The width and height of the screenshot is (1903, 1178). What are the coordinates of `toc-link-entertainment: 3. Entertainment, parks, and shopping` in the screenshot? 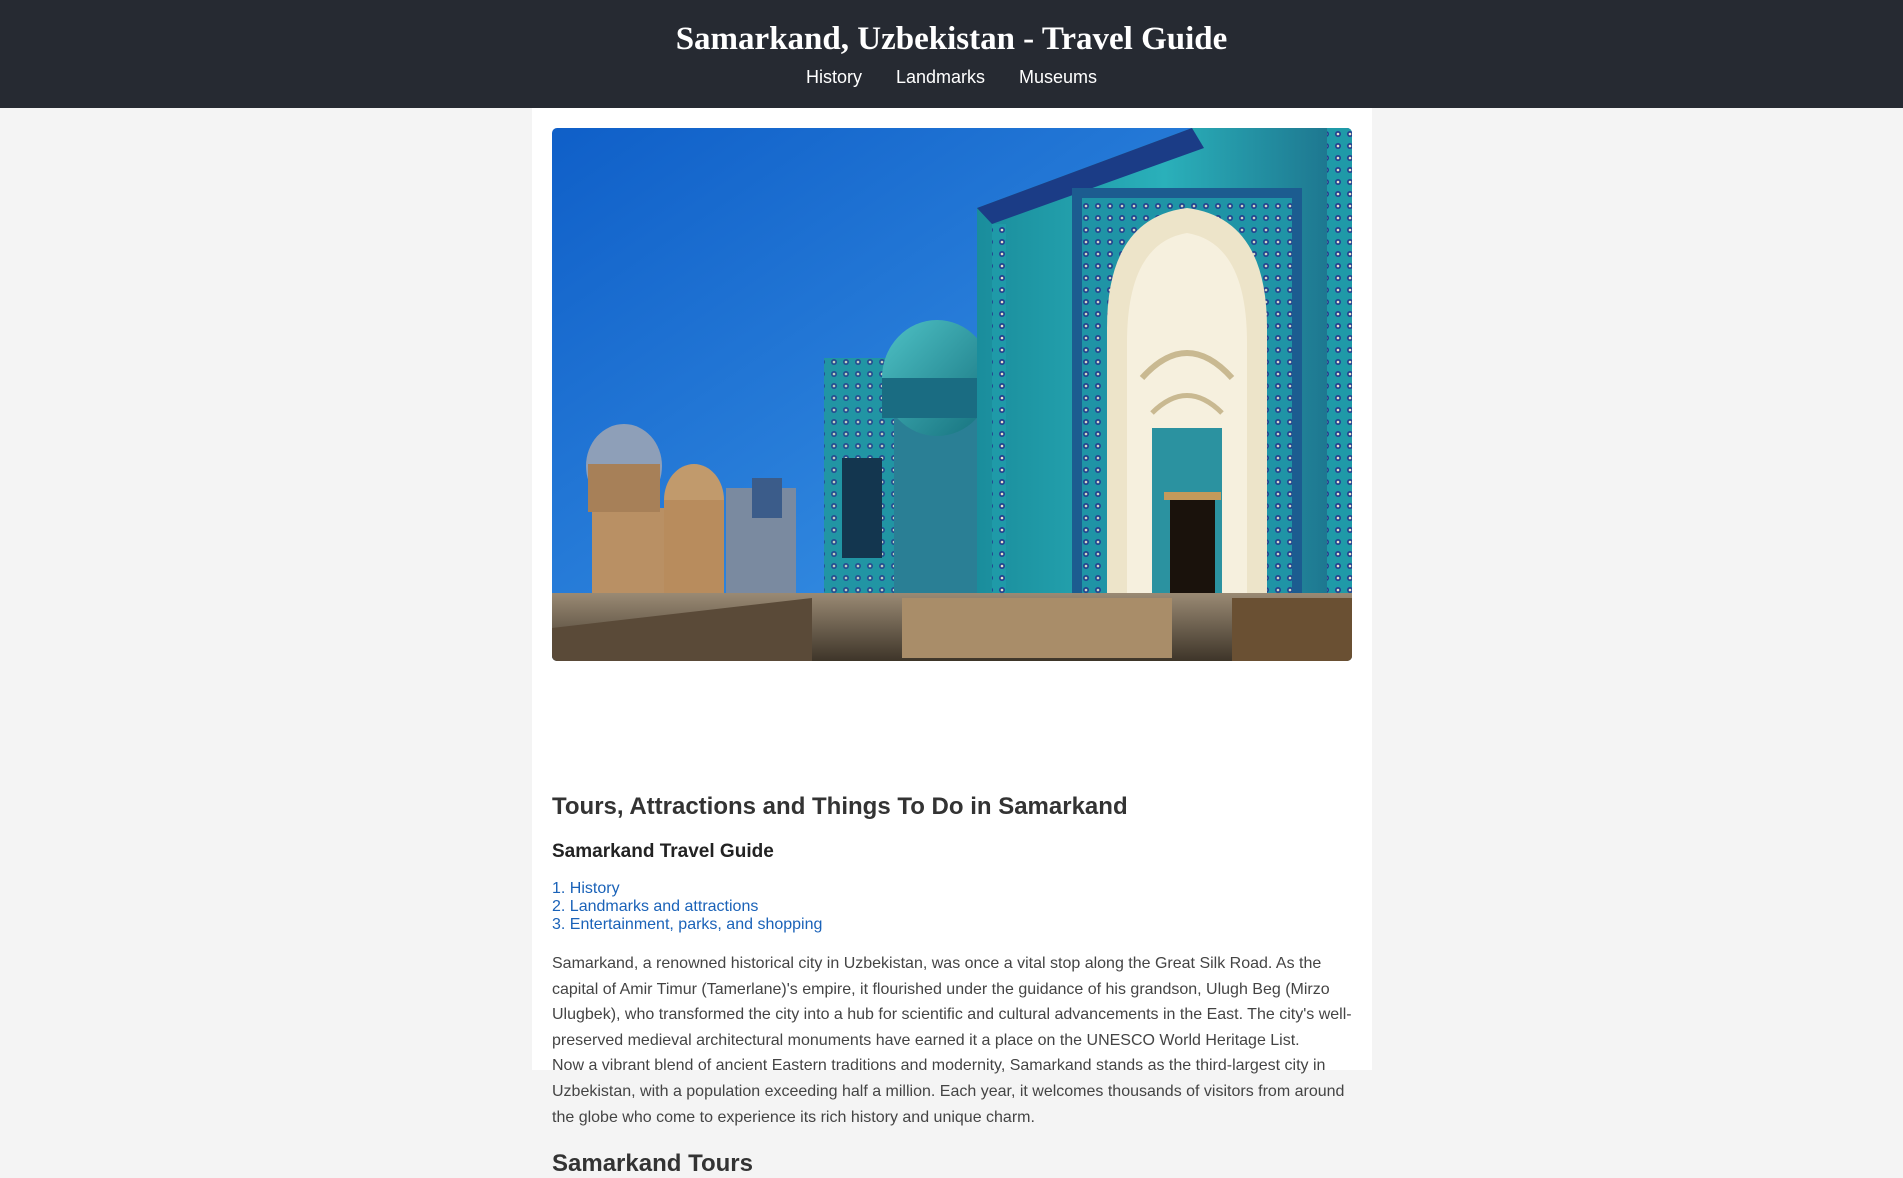 It's located at (687, 924).